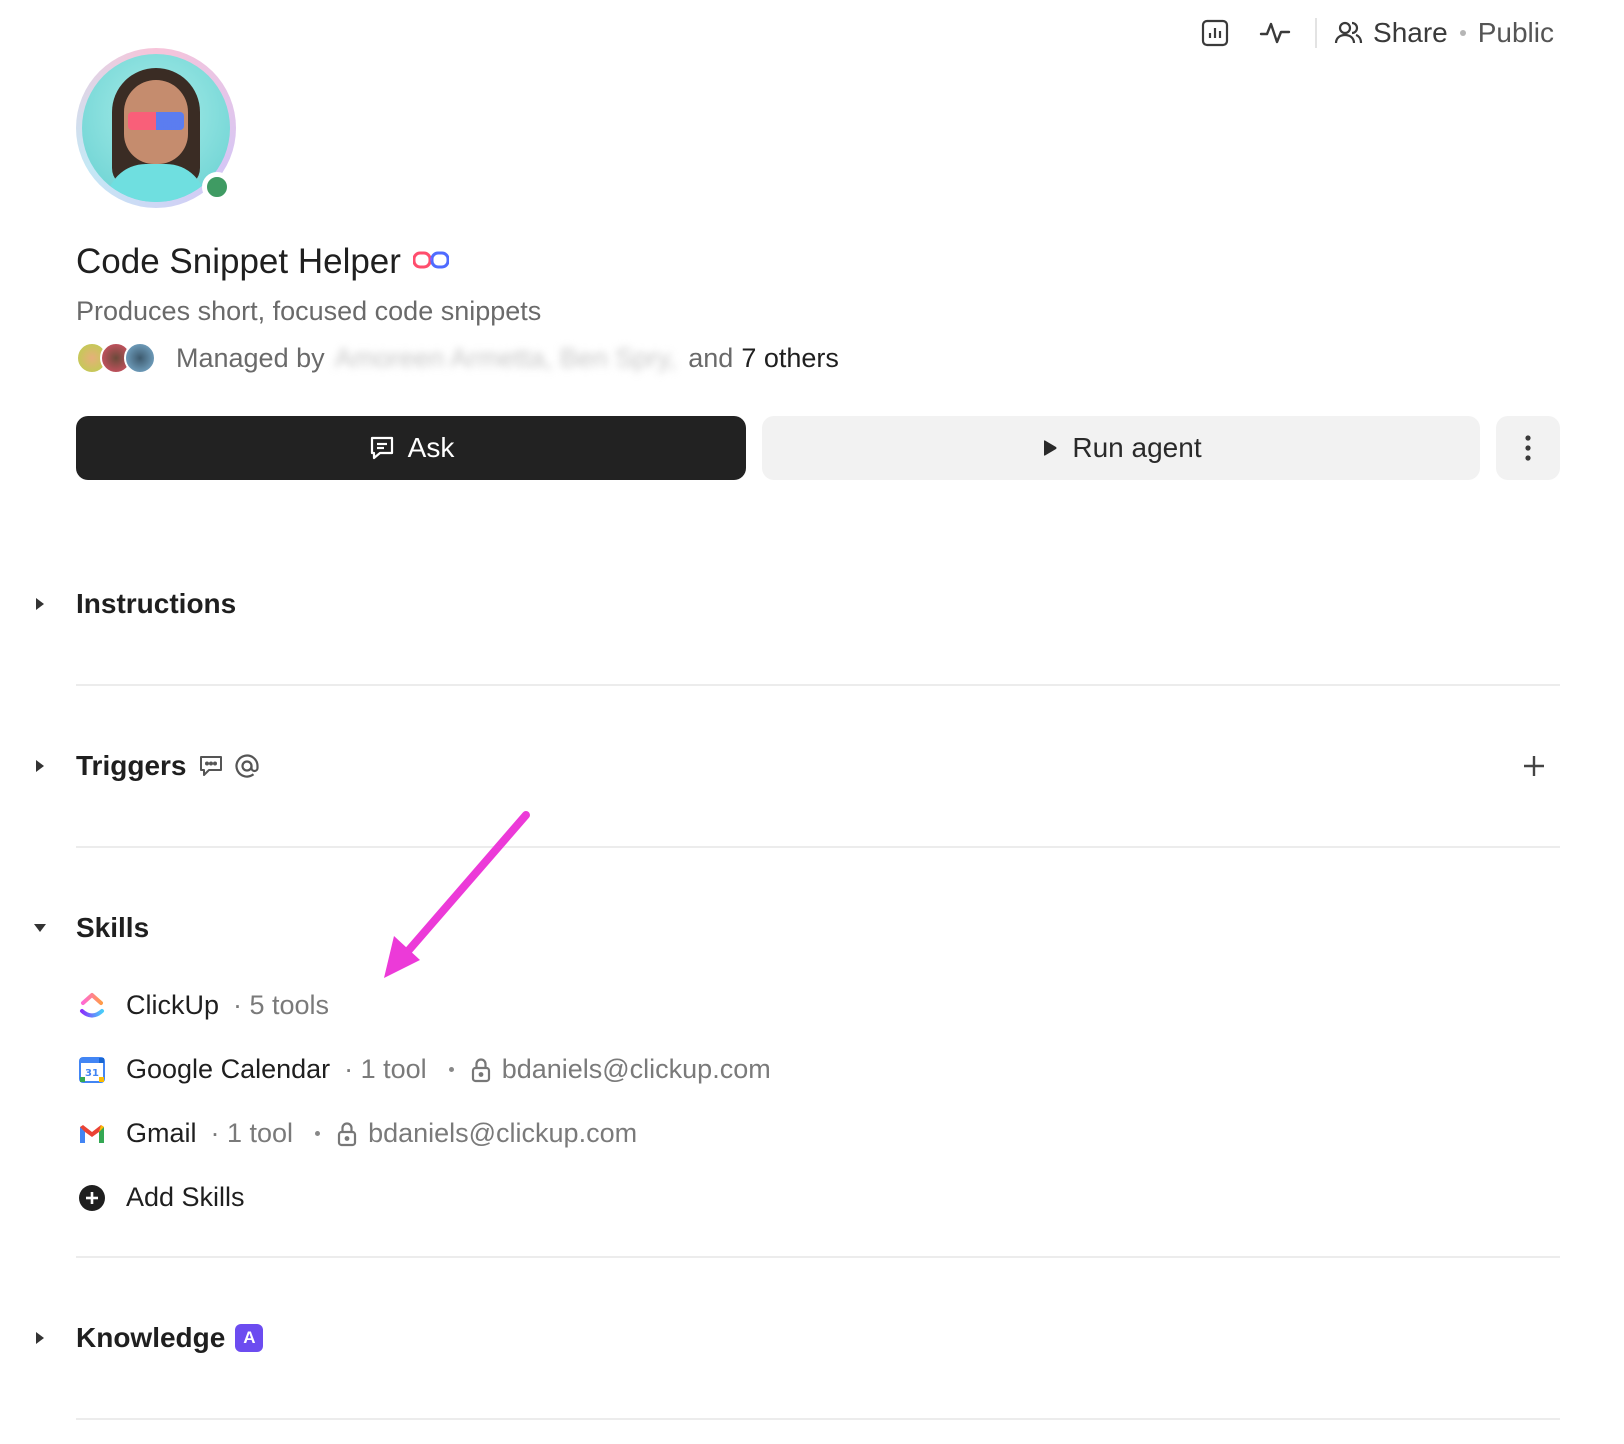  I want to click on people-icon, so click(1348, 33).